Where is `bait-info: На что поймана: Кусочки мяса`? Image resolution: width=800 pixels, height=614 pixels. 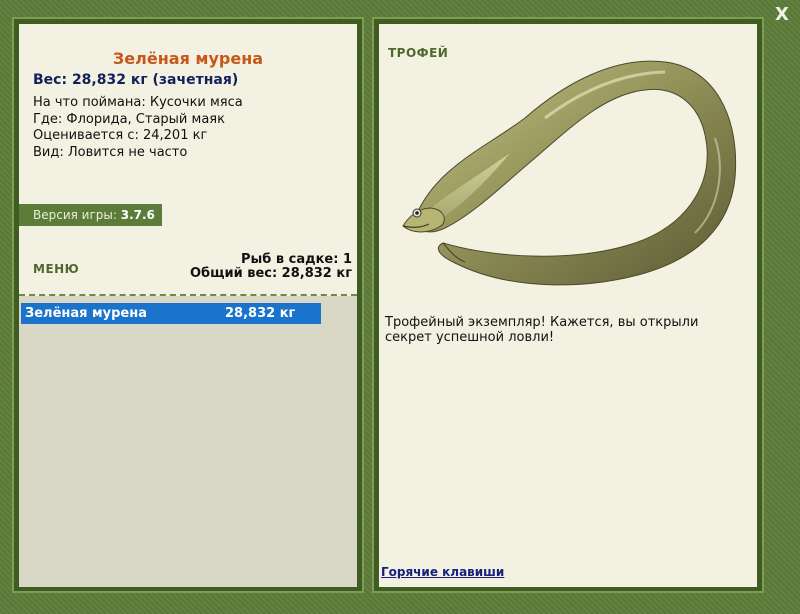 bait-info: На что поймана: Кусочки мяса is located at coordinates (138, 102).